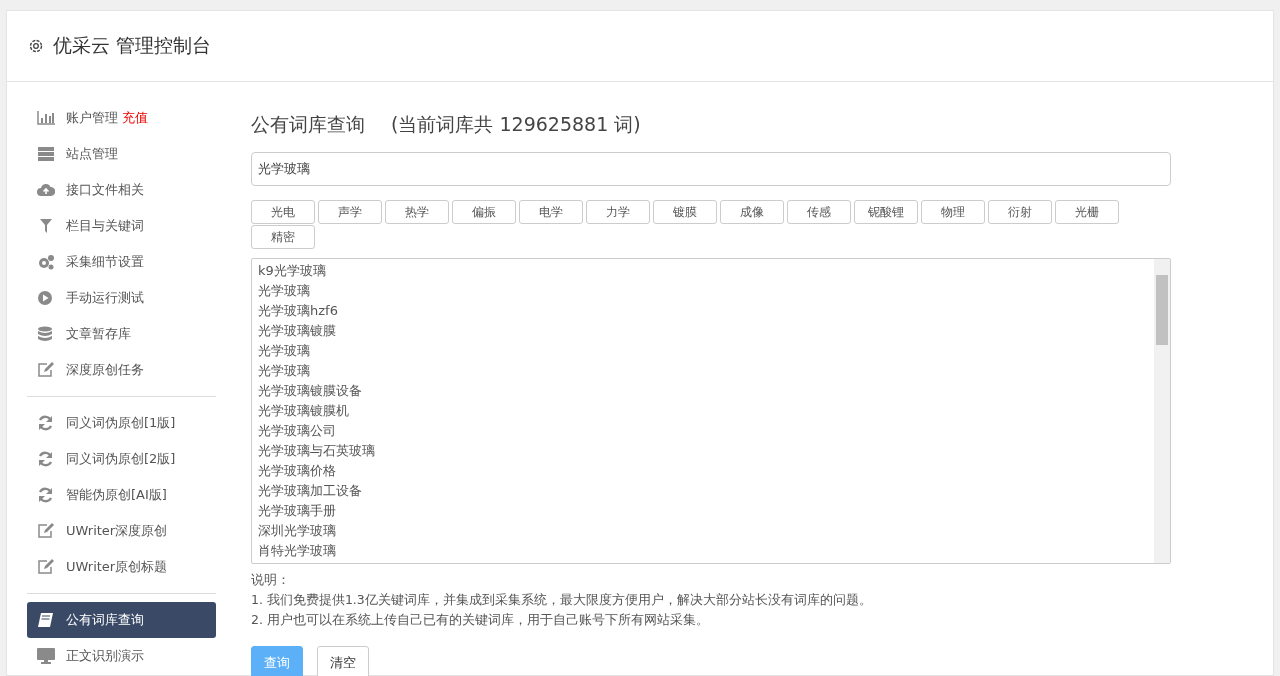  Describe the element at coordinates (36, 46) in the screenshot. I see `settings-icon` at that location.